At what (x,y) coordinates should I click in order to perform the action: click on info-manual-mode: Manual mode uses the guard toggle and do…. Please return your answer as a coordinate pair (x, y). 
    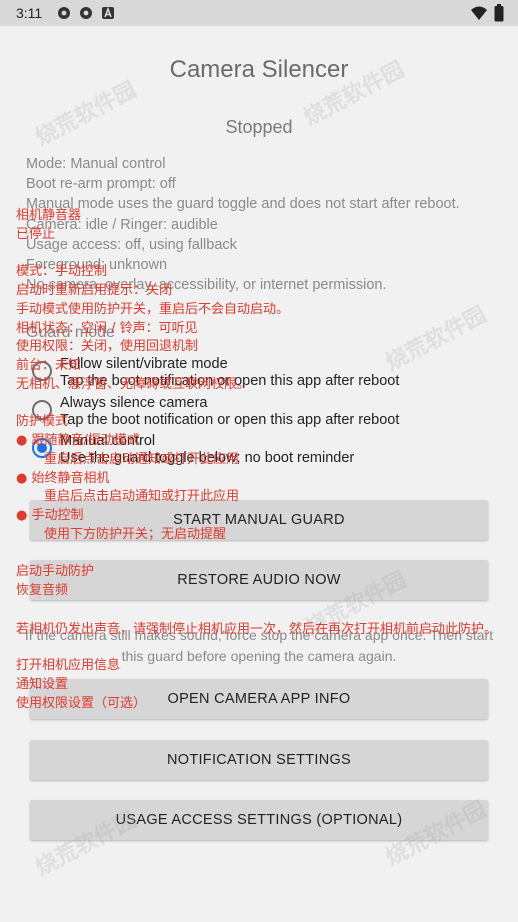
    Looking at the image, I should click on (243, 204).